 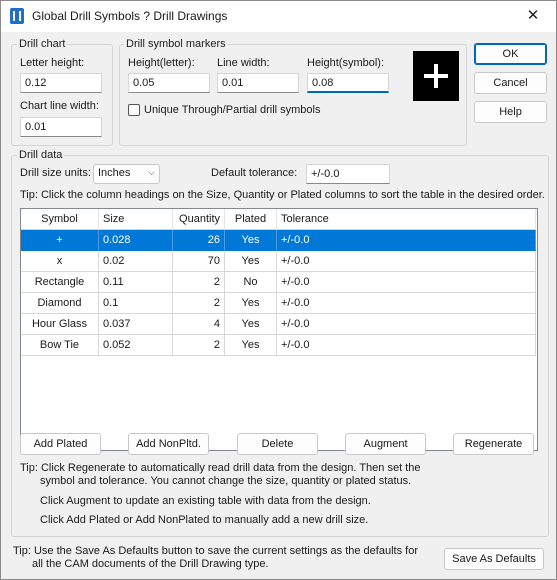 I want to click on quantity-cell: 26, so click(x=199, y=240).